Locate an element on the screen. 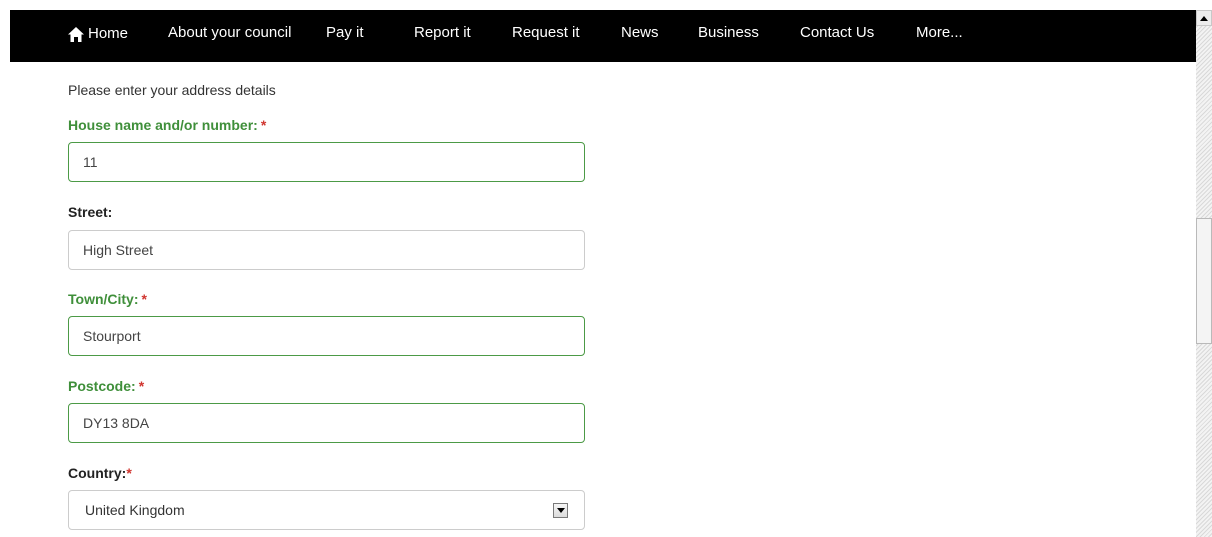 This screenshot has height=537, width=1212. dropdown-arrow-button is located at coordinates (560, 510).